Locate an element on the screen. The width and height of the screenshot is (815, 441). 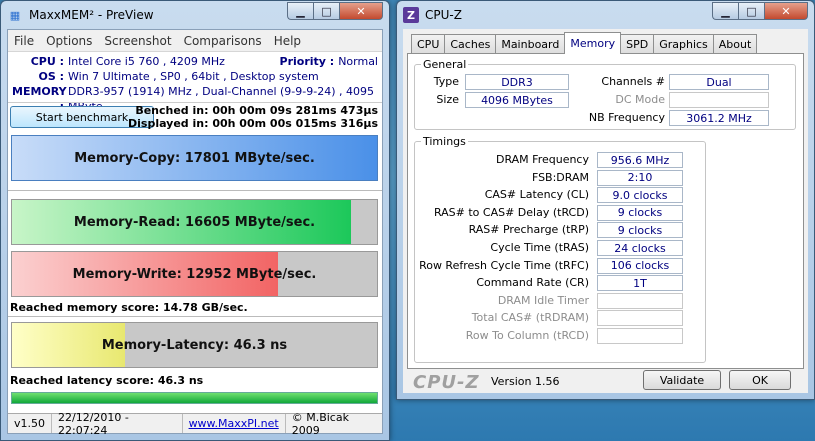
timing-label: RAS# to CAS# Delay (tRCD) is located at coordinates (511, 212).